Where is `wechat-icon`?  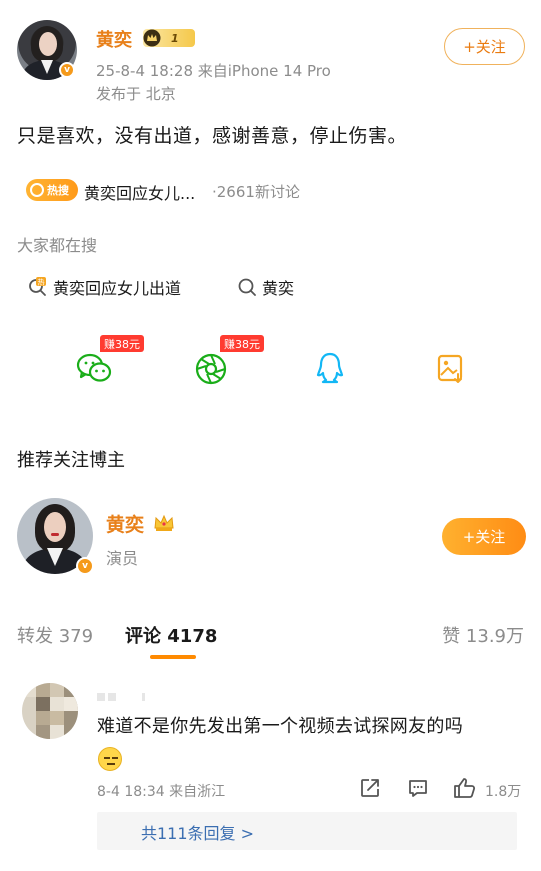 wechat-icon is located at coordinates (94, 367).